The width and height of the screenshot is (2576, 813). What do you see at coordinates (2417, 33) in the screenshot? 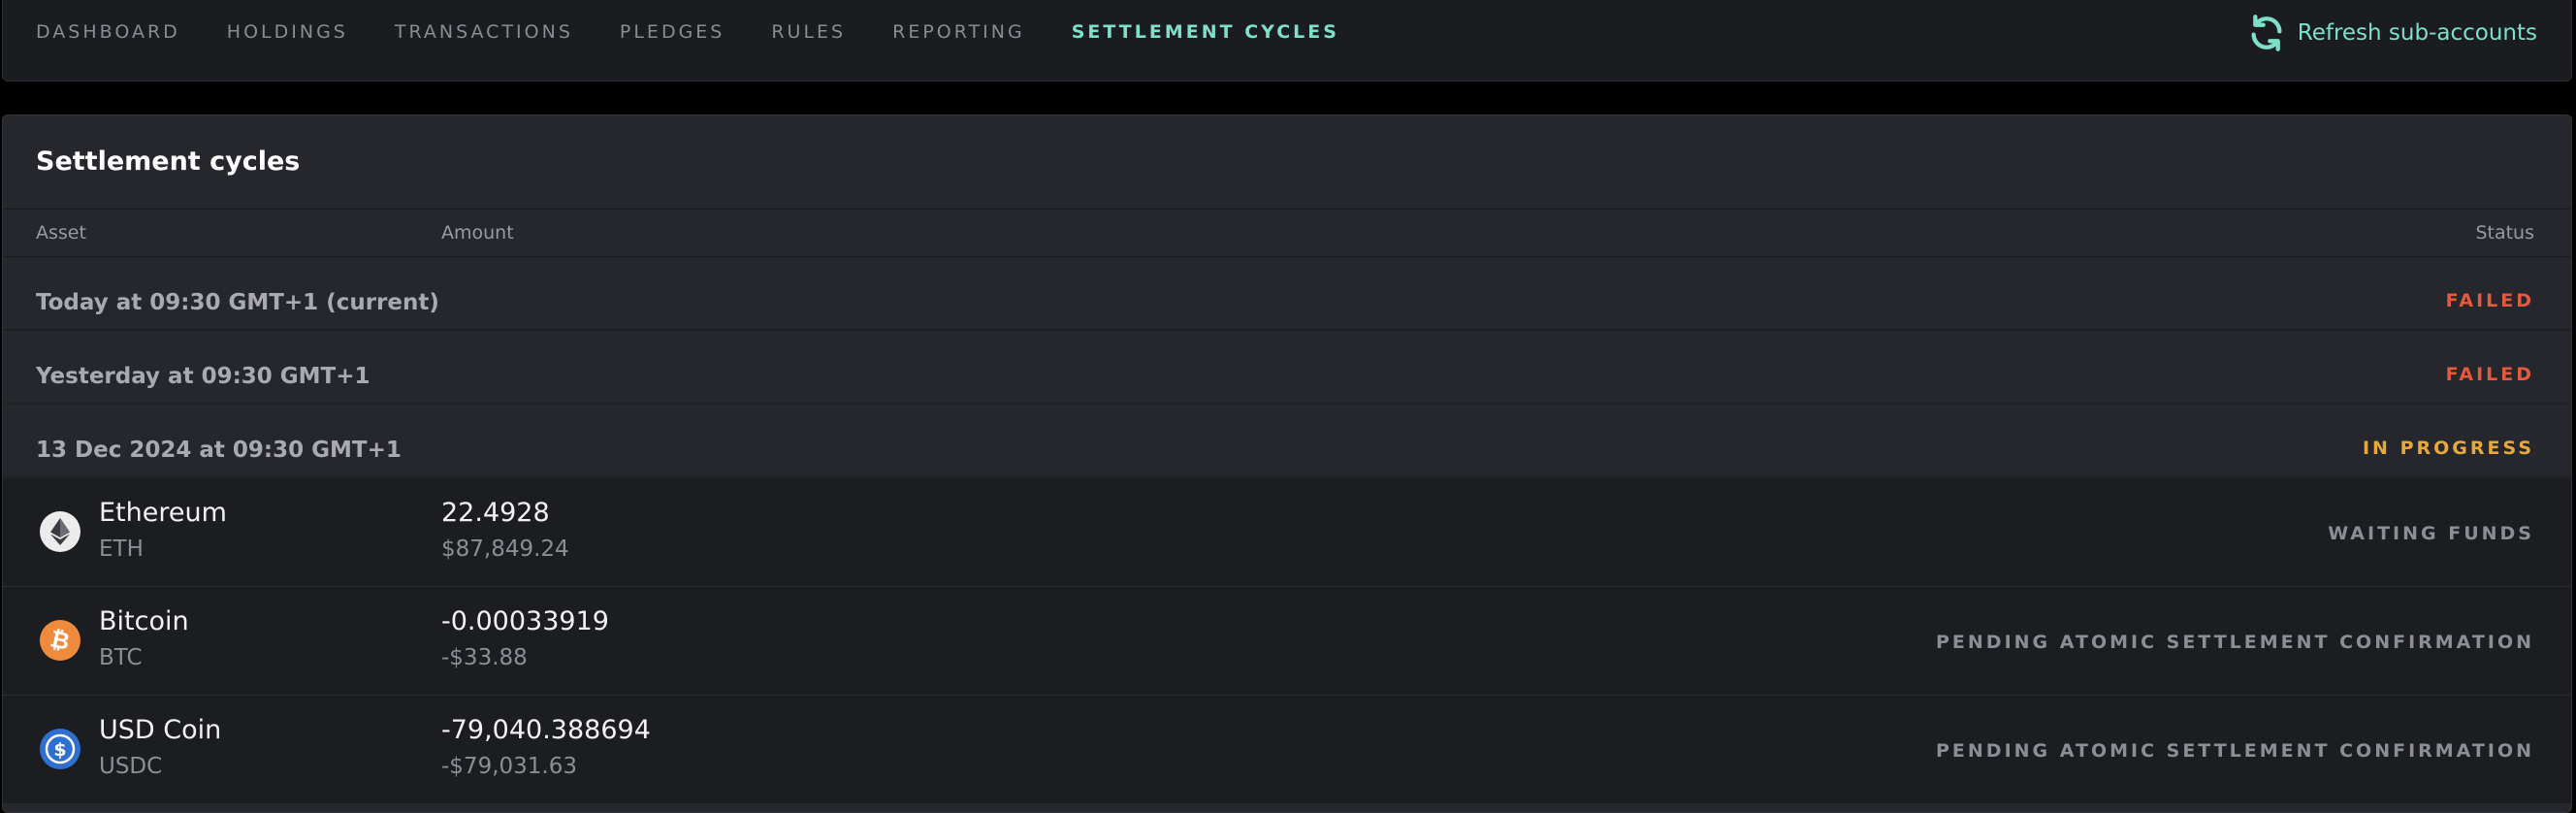
I see `refresh-label: Refresh sub-accounts` at bounding box center [2417, 33].